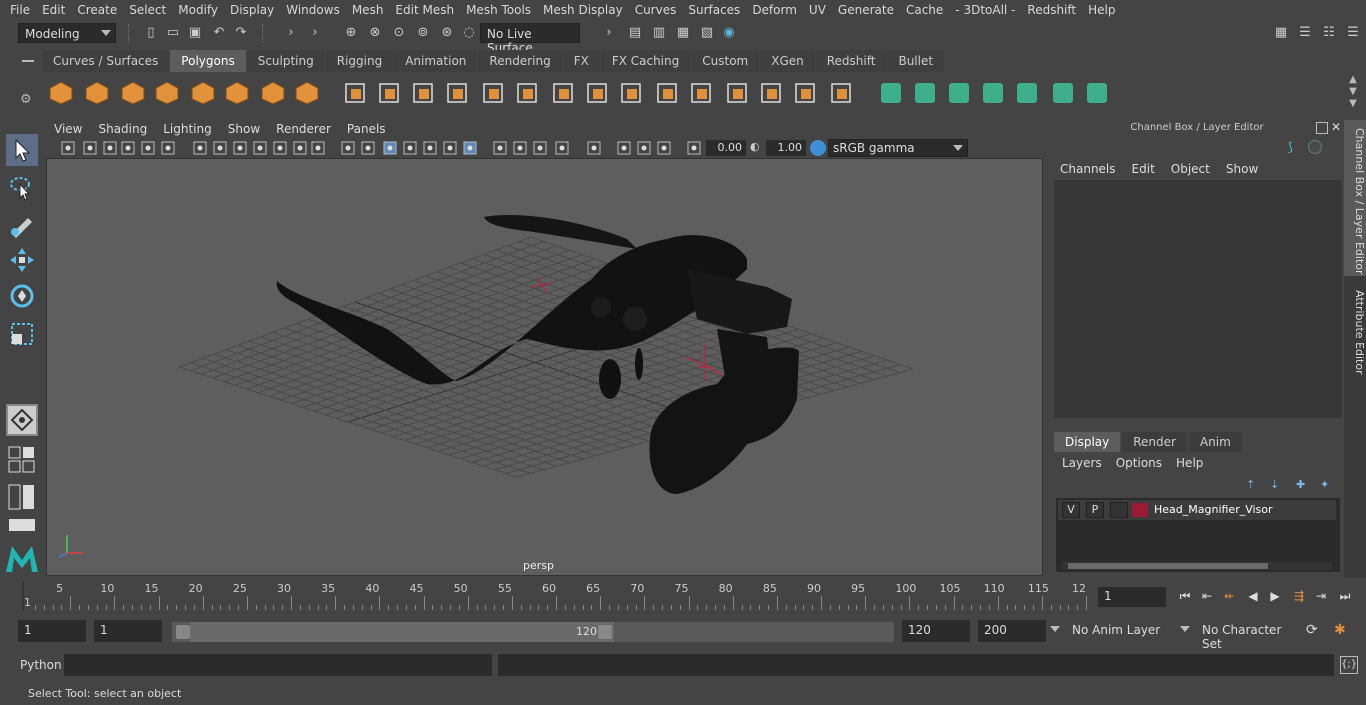 The height and width of the screenshot is (705, 1366). Describe the element at coordinates (252, 10) in the screenshot. I see `menu-item-5: Display` at that location.